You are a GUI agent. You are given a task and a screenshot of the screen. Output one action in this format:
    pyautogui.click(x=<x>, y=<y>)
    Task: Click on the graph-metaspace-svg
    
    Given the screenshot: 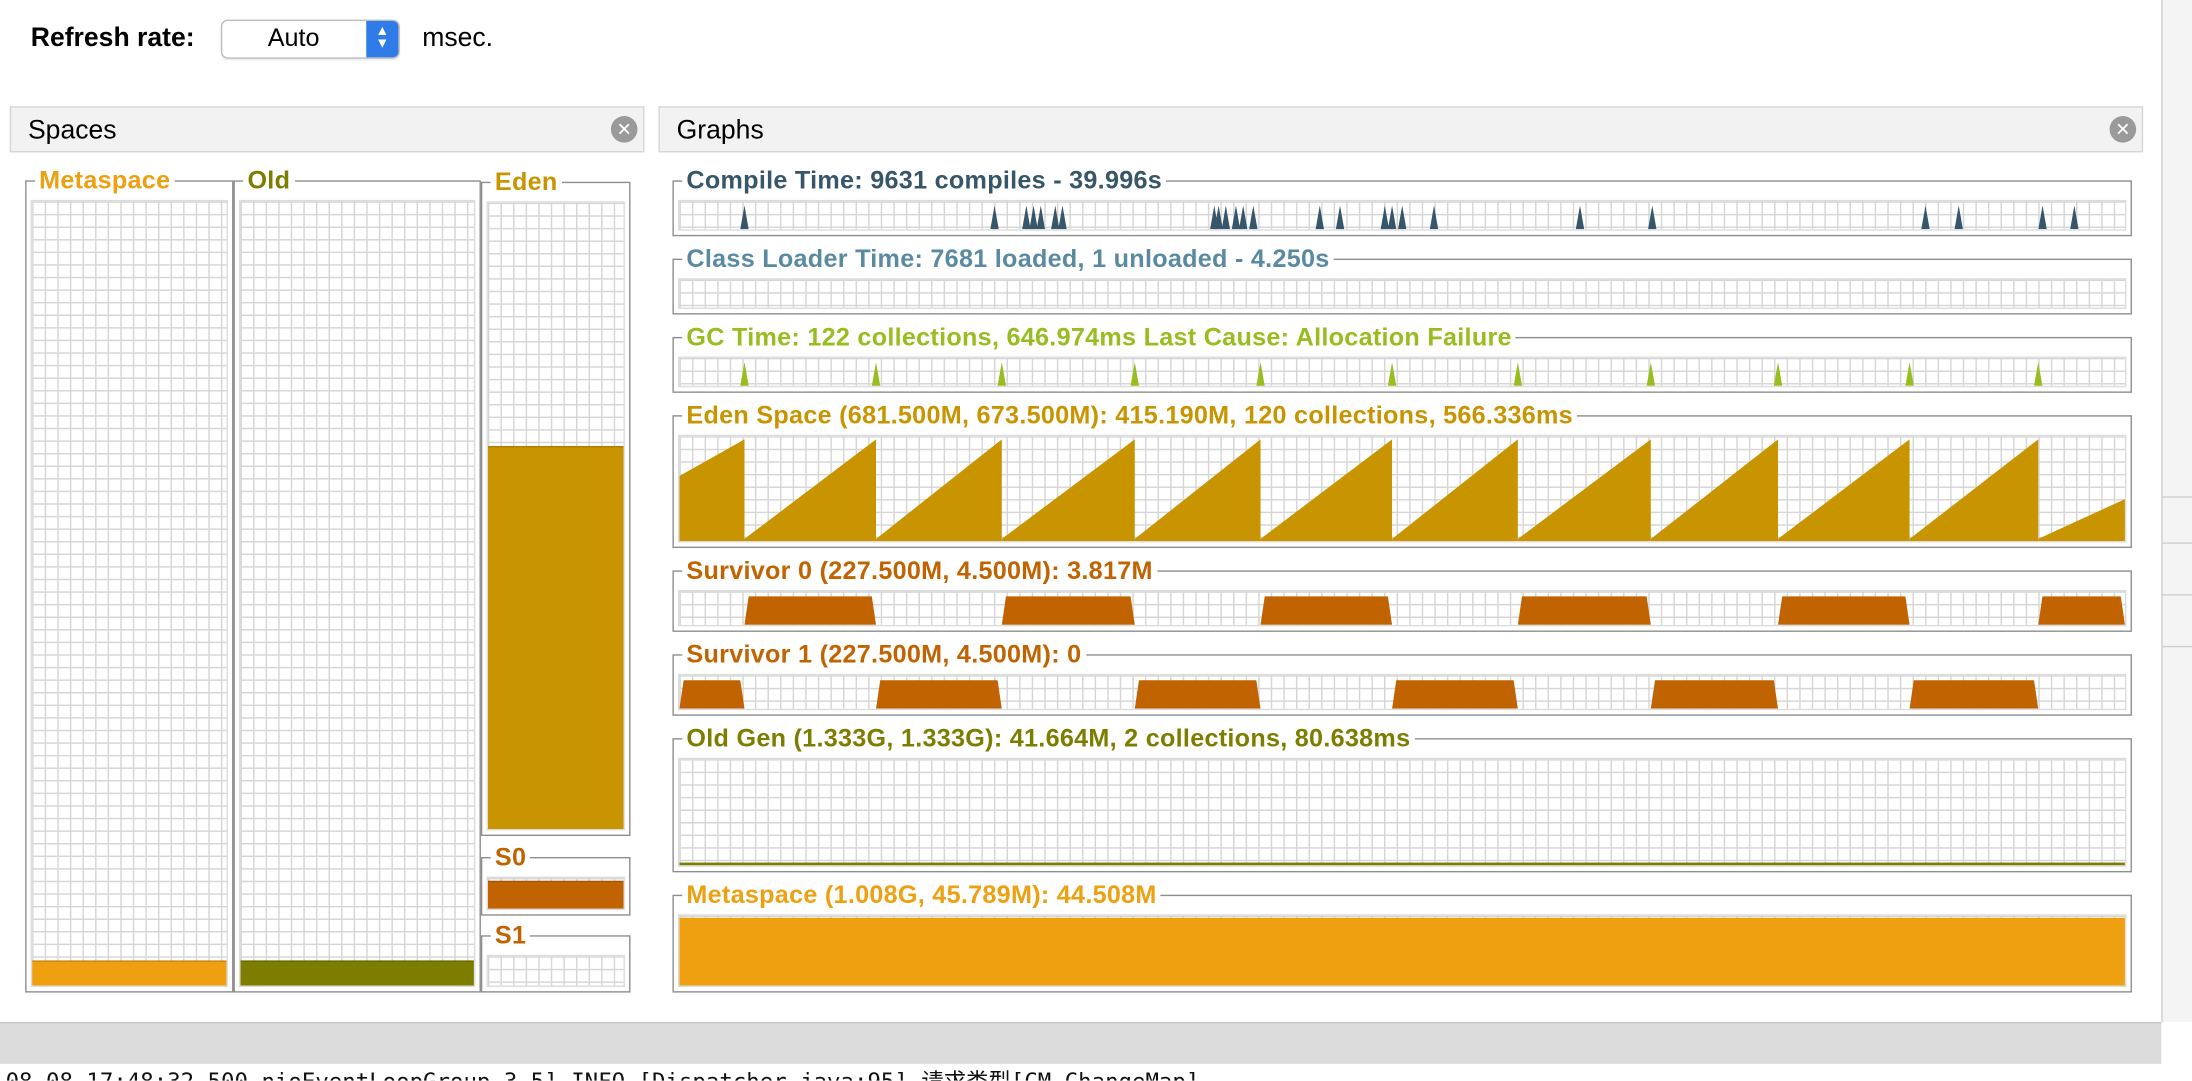 What is the action you would take?
    pyautogui.click(x=1402, y=951)
    